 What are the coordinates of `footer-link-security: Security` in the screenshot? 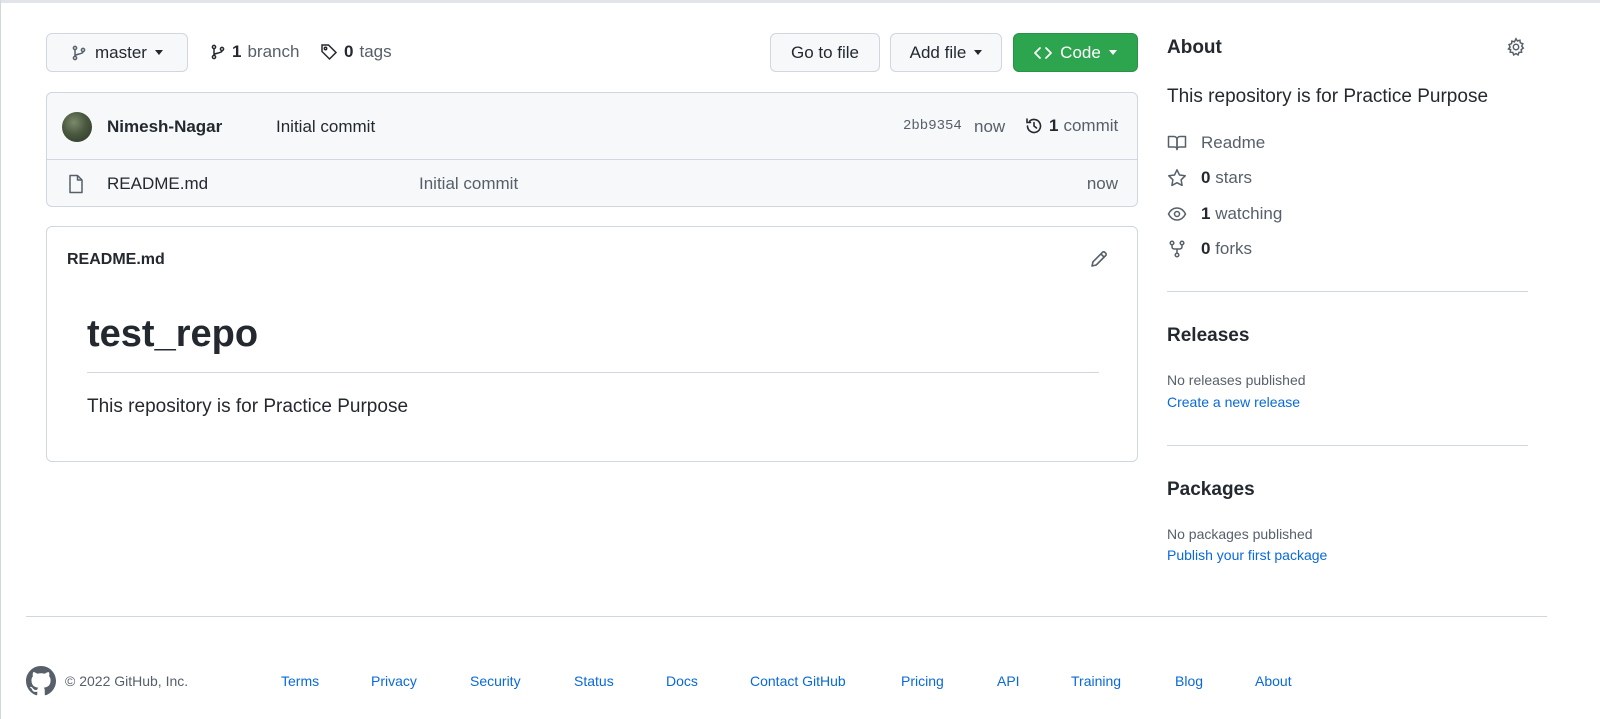 It's located at (495, 681).